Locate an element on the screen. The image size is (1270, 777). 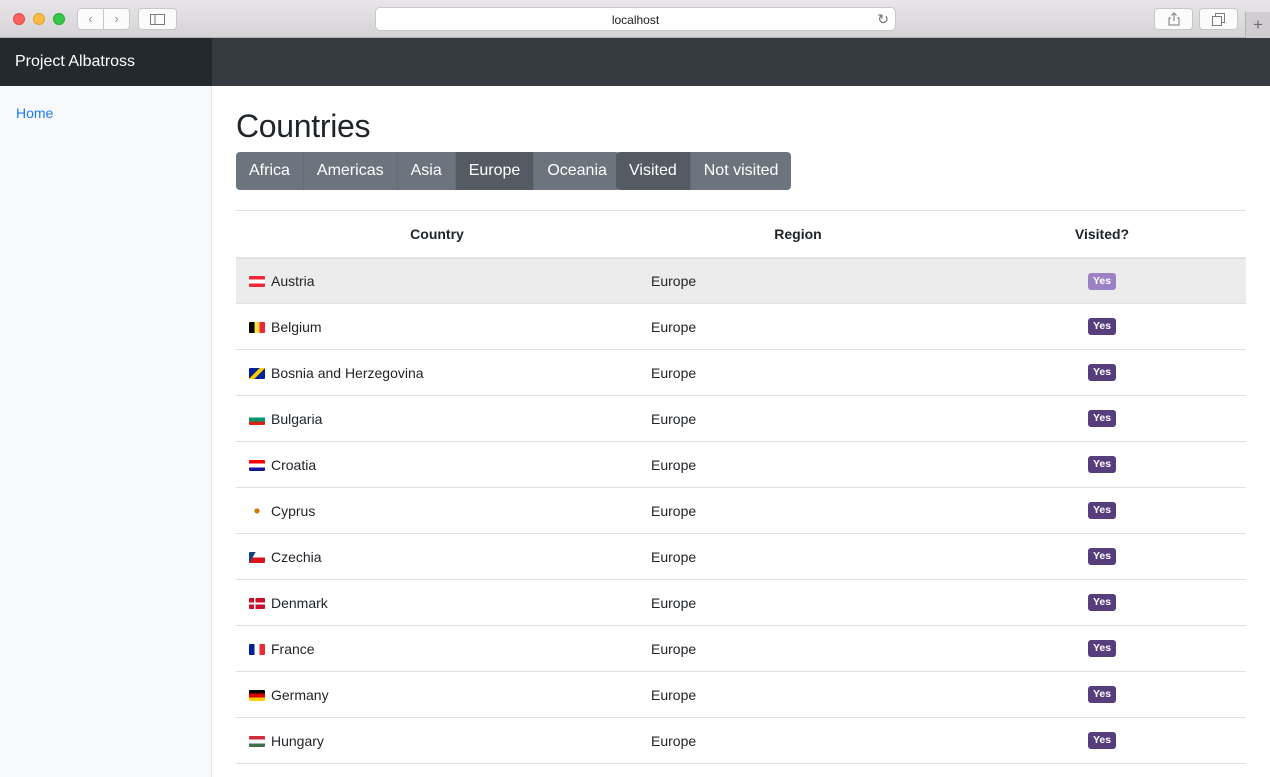
table-row: France Europe Yes is located at coordinates (741, 648).